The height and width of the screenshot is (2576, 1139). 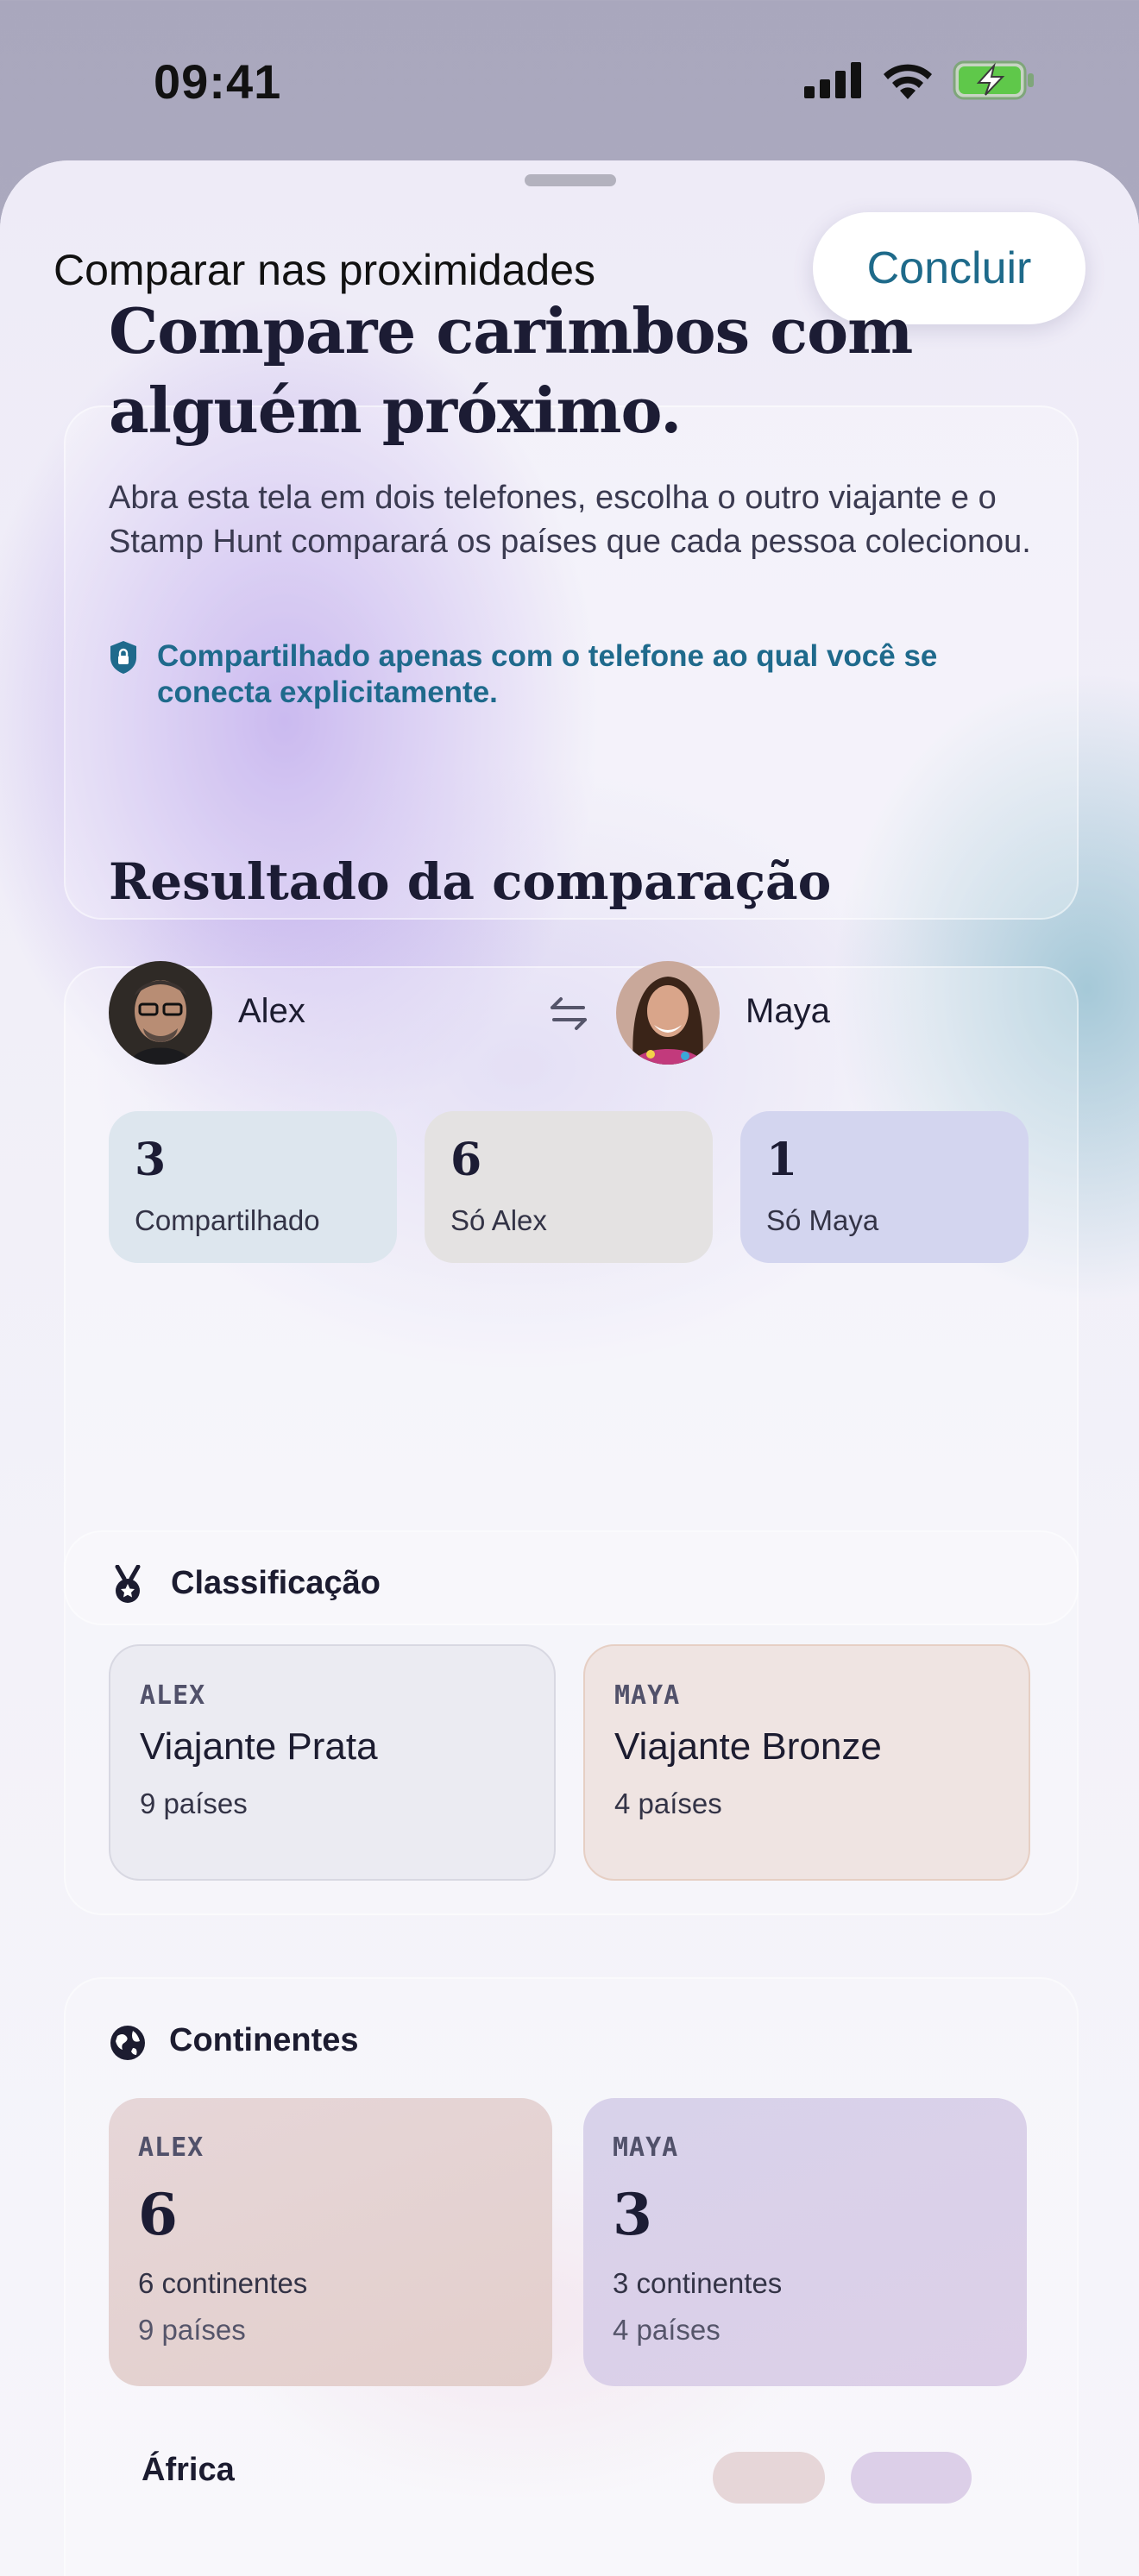 What do you see at coordinates (127, 2043) in the screenshot?
I see `globe-icon` at bounding box center [127, 2043].